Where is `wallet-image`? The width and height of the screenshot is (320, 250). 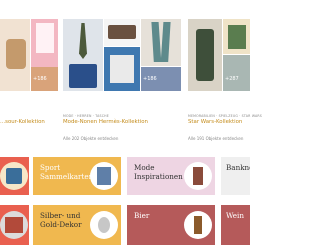 wallet-image is located at coordinates (122, 32).